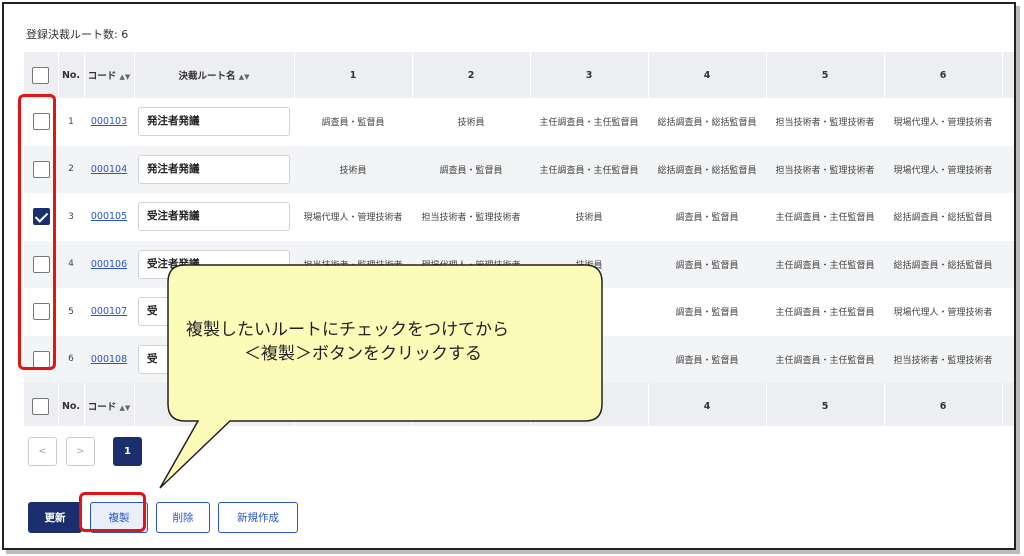 The image size is (1024, 556). Describe the element at coordinates (183, 517) in the screenshot. I see `delete-button: 削除` at that location.